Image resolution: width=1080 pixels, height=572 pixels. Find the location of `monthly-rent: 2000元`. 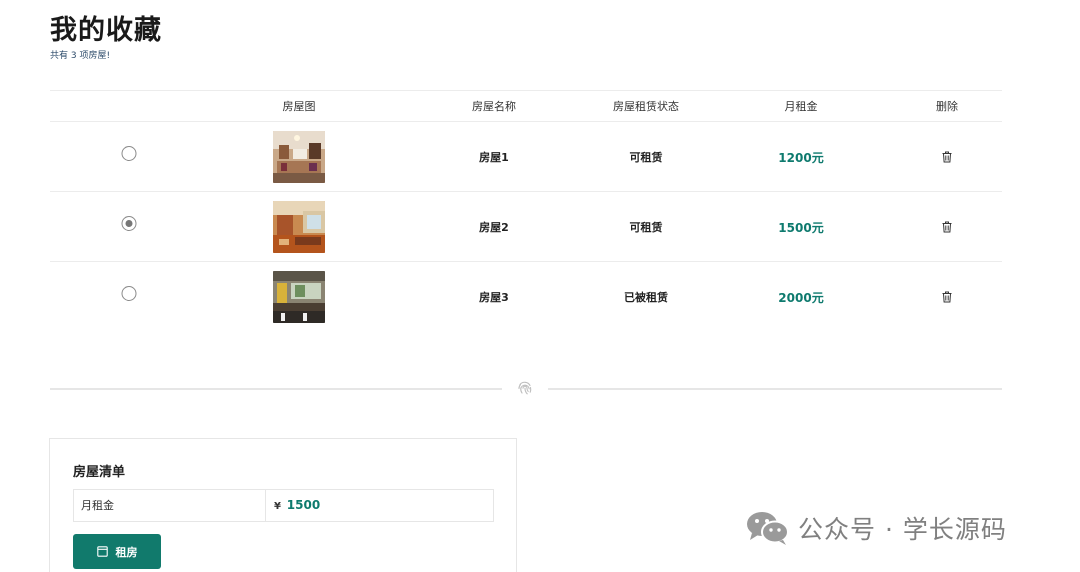

monthly-rent: 2000元 is located at coordinates (801, 297).